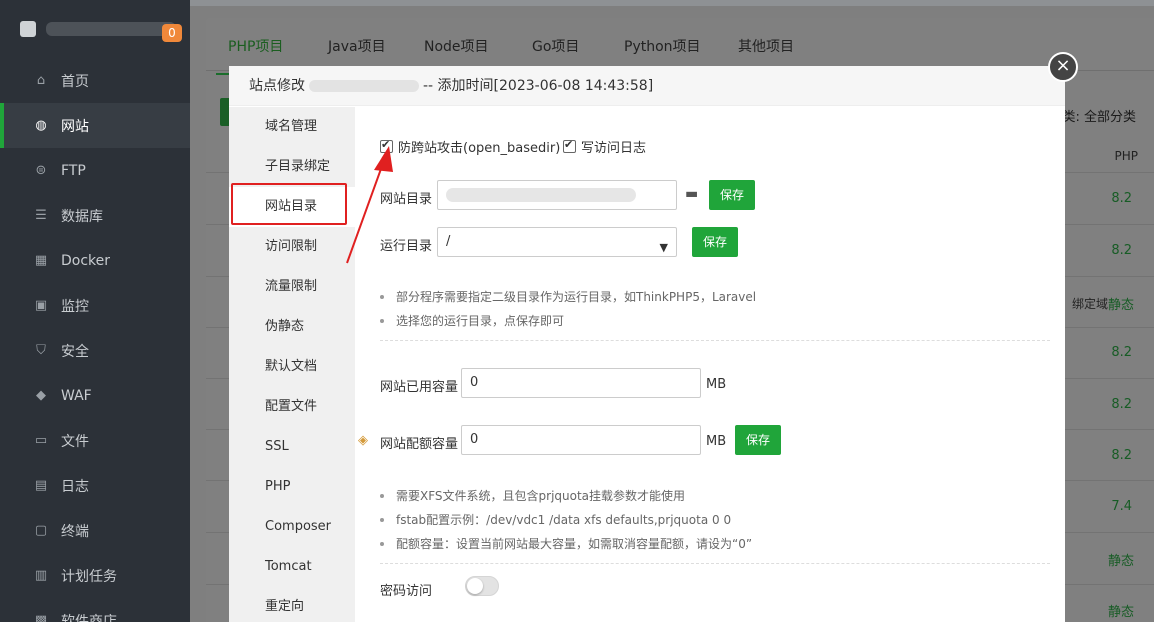  I want to click on sidebar-item-website: ◍ 网站, so click(95, 125).